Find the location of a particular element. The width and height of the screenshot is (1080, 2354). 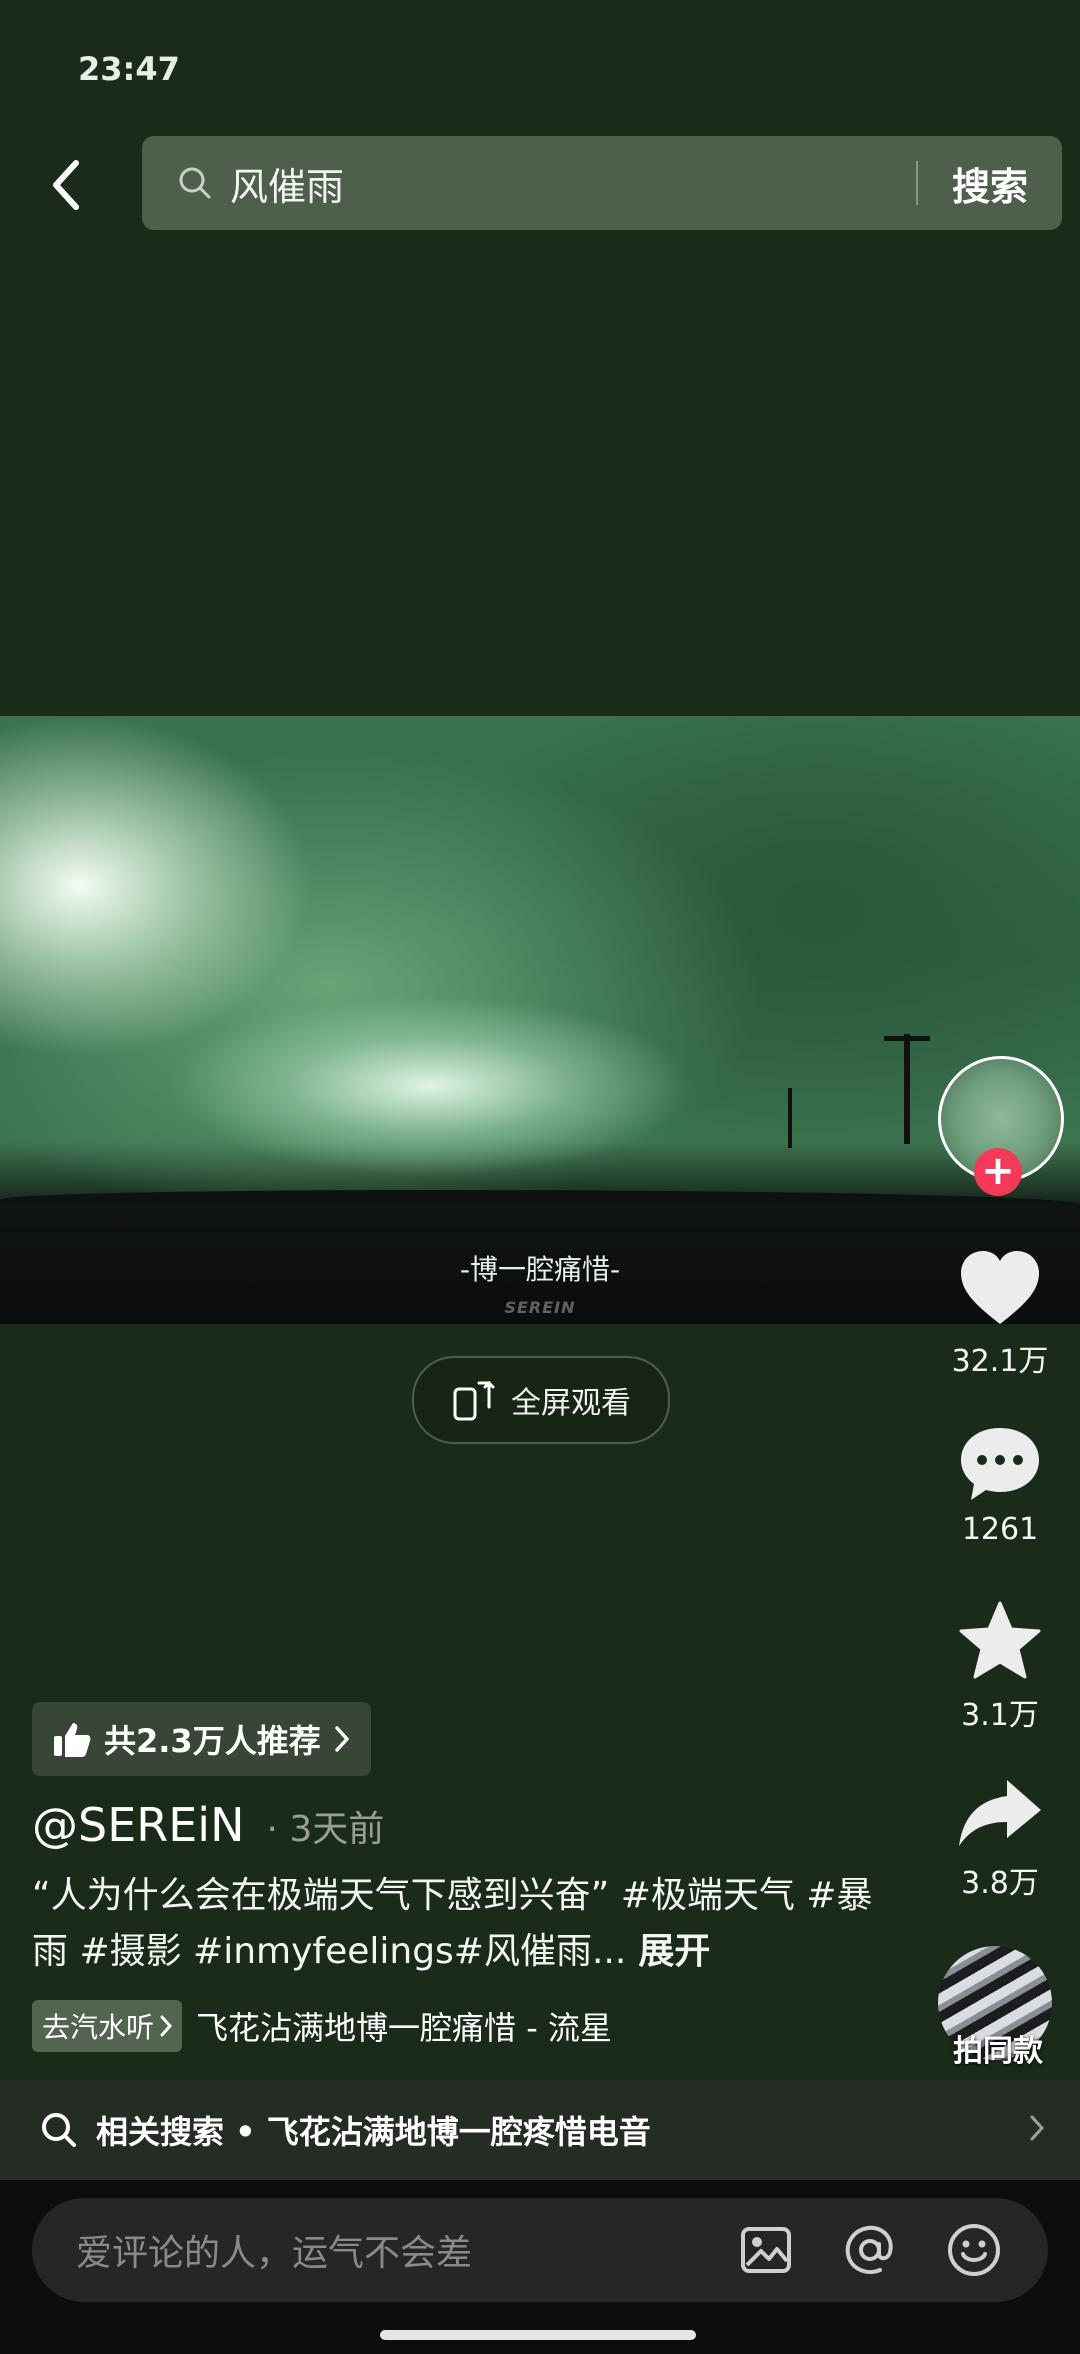

video-pole-small is located at coordinates (790, 1118).